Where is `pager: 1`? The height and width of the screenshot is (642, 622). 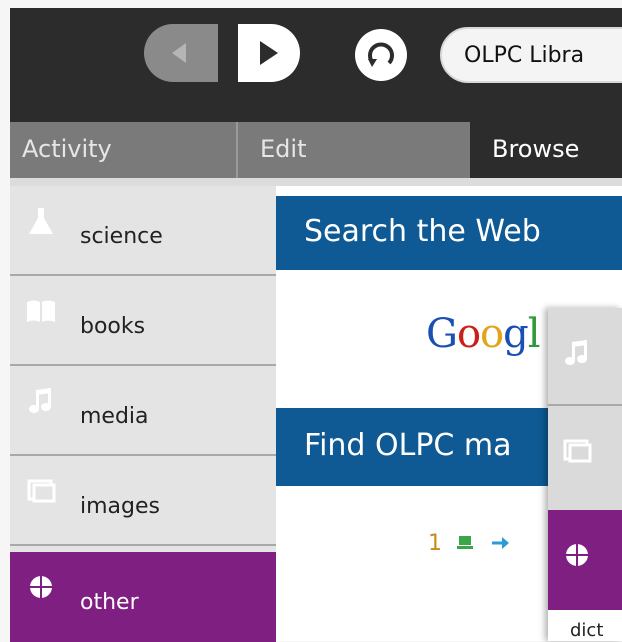
pager: 1 is located at coordinates (469, 543).